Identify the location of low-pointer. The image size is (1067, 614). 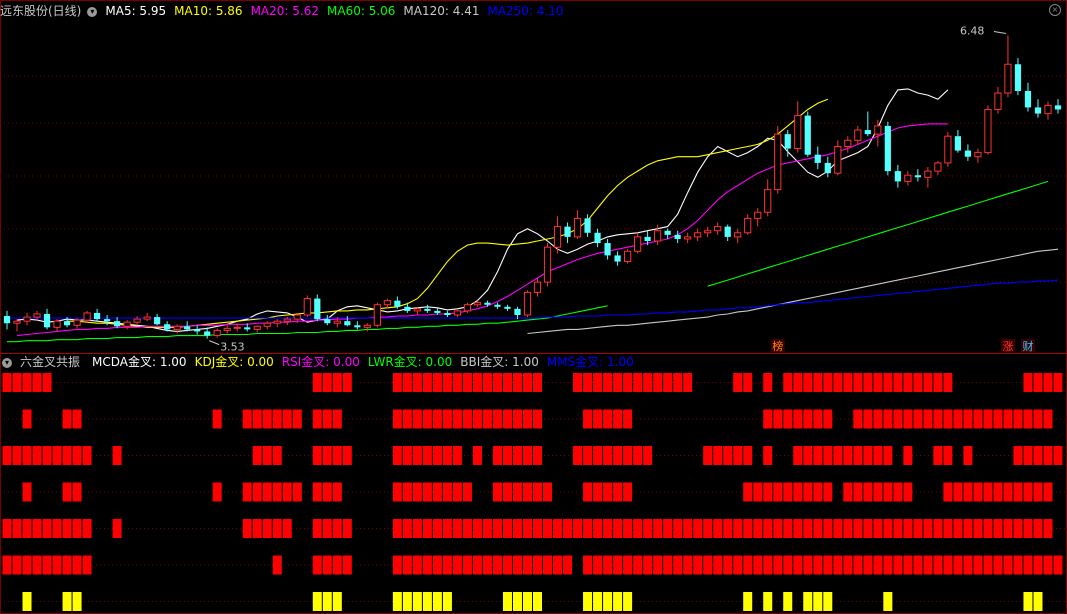
(214, 343).